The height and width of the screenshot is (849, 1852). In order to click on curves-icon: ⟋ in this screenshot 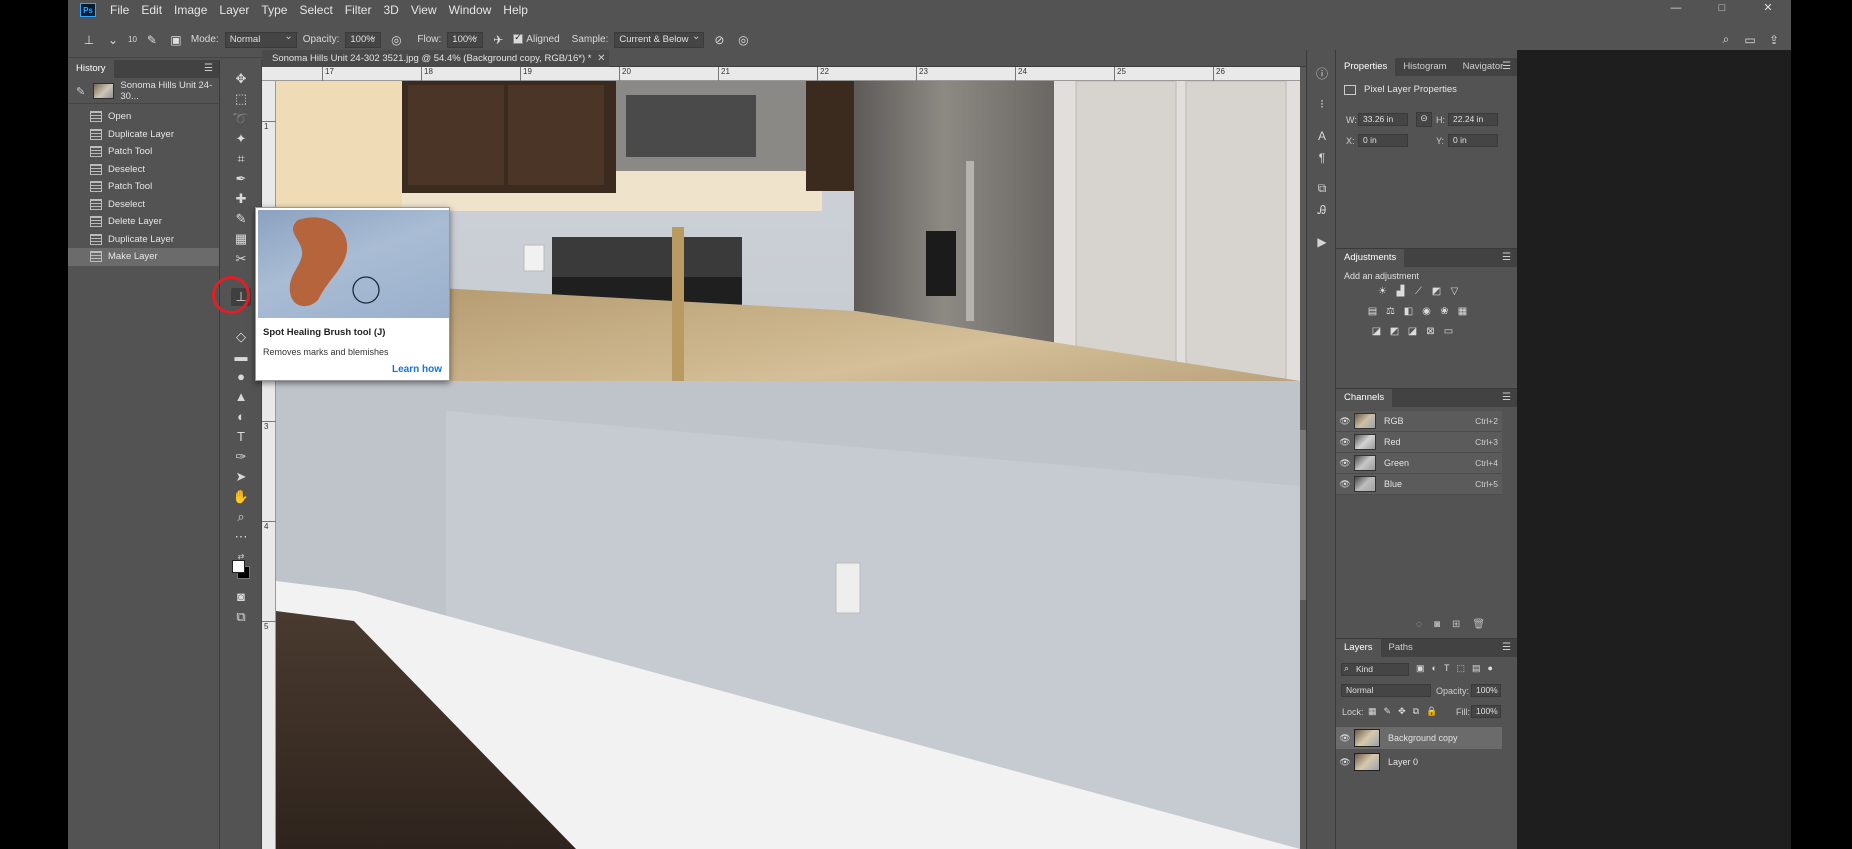, I will do `click(1418, 291)`.